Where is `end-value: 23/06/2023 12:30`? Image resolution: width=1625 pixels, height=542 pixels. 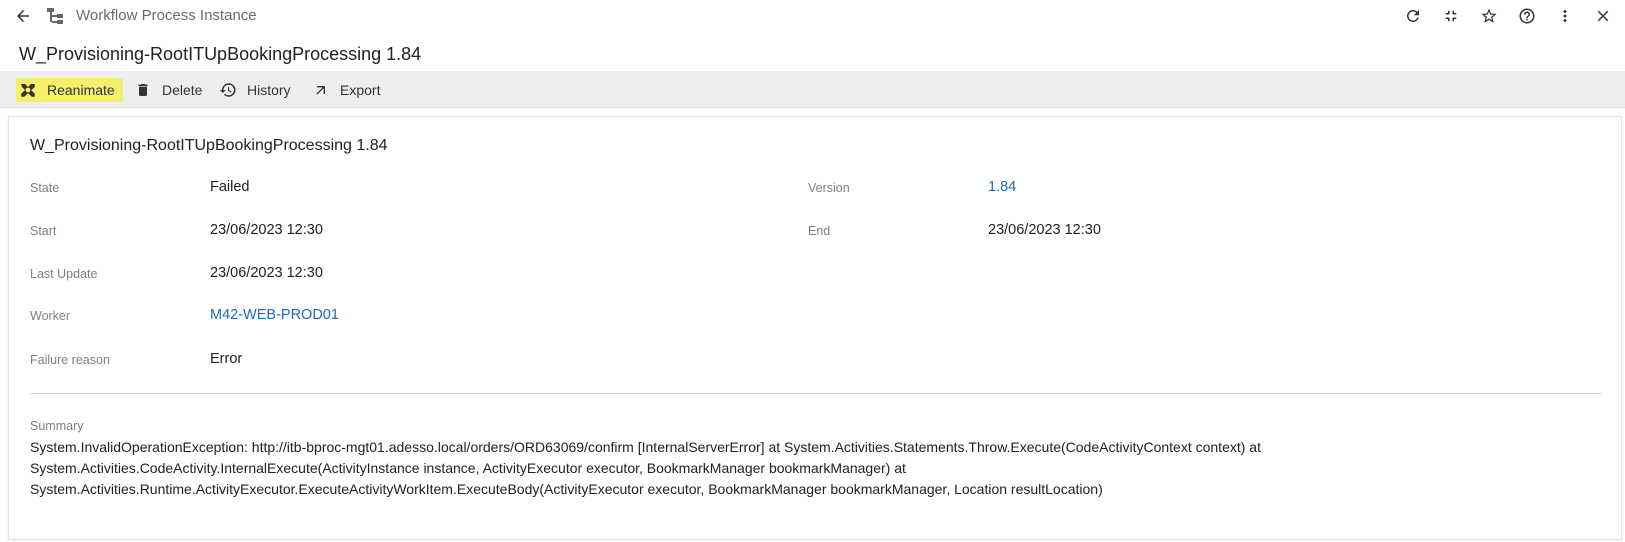 end-value: 23/06/2023 12:30 is located at coordinates (1044, 230).